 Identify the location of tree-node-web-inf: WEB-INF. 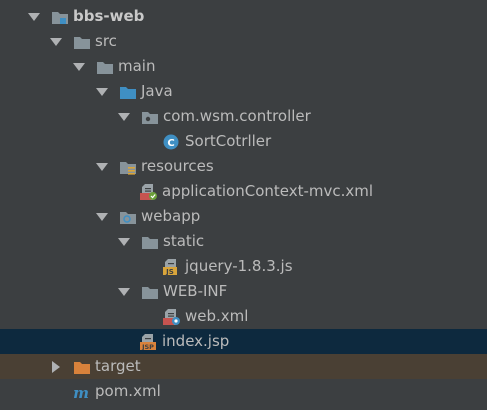
(243, 291).